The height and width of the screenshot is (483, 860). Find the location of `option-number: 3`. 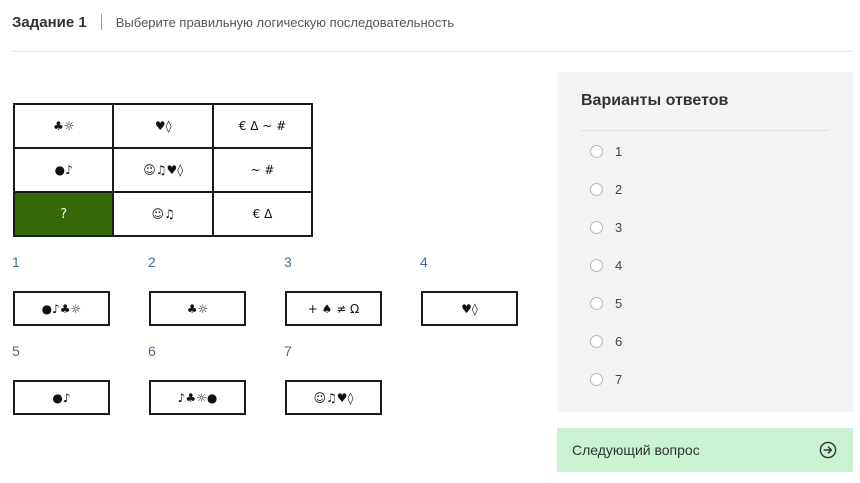

option-number: 3 is located at coordinates (288, 262).